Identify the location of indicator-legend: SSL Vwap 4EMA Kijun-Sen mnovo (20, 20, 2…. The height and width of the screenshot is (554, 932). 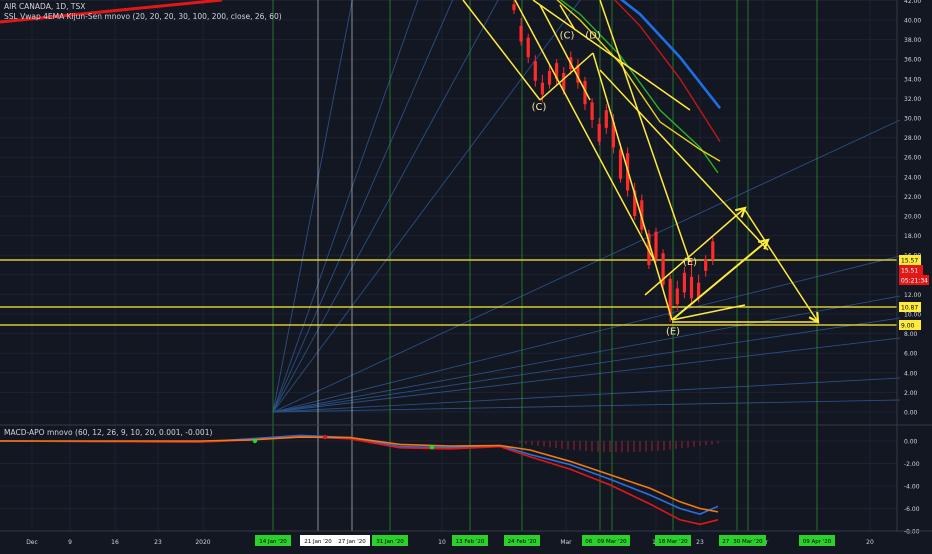
(143, 16).